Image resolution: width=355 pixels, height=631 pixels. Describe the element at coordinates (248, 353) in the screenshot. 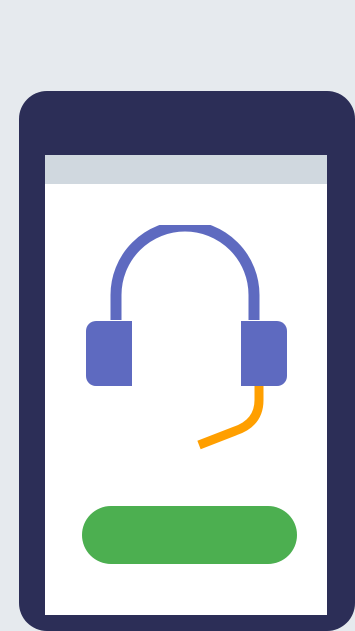

I see `right-earcup-join` at that location.